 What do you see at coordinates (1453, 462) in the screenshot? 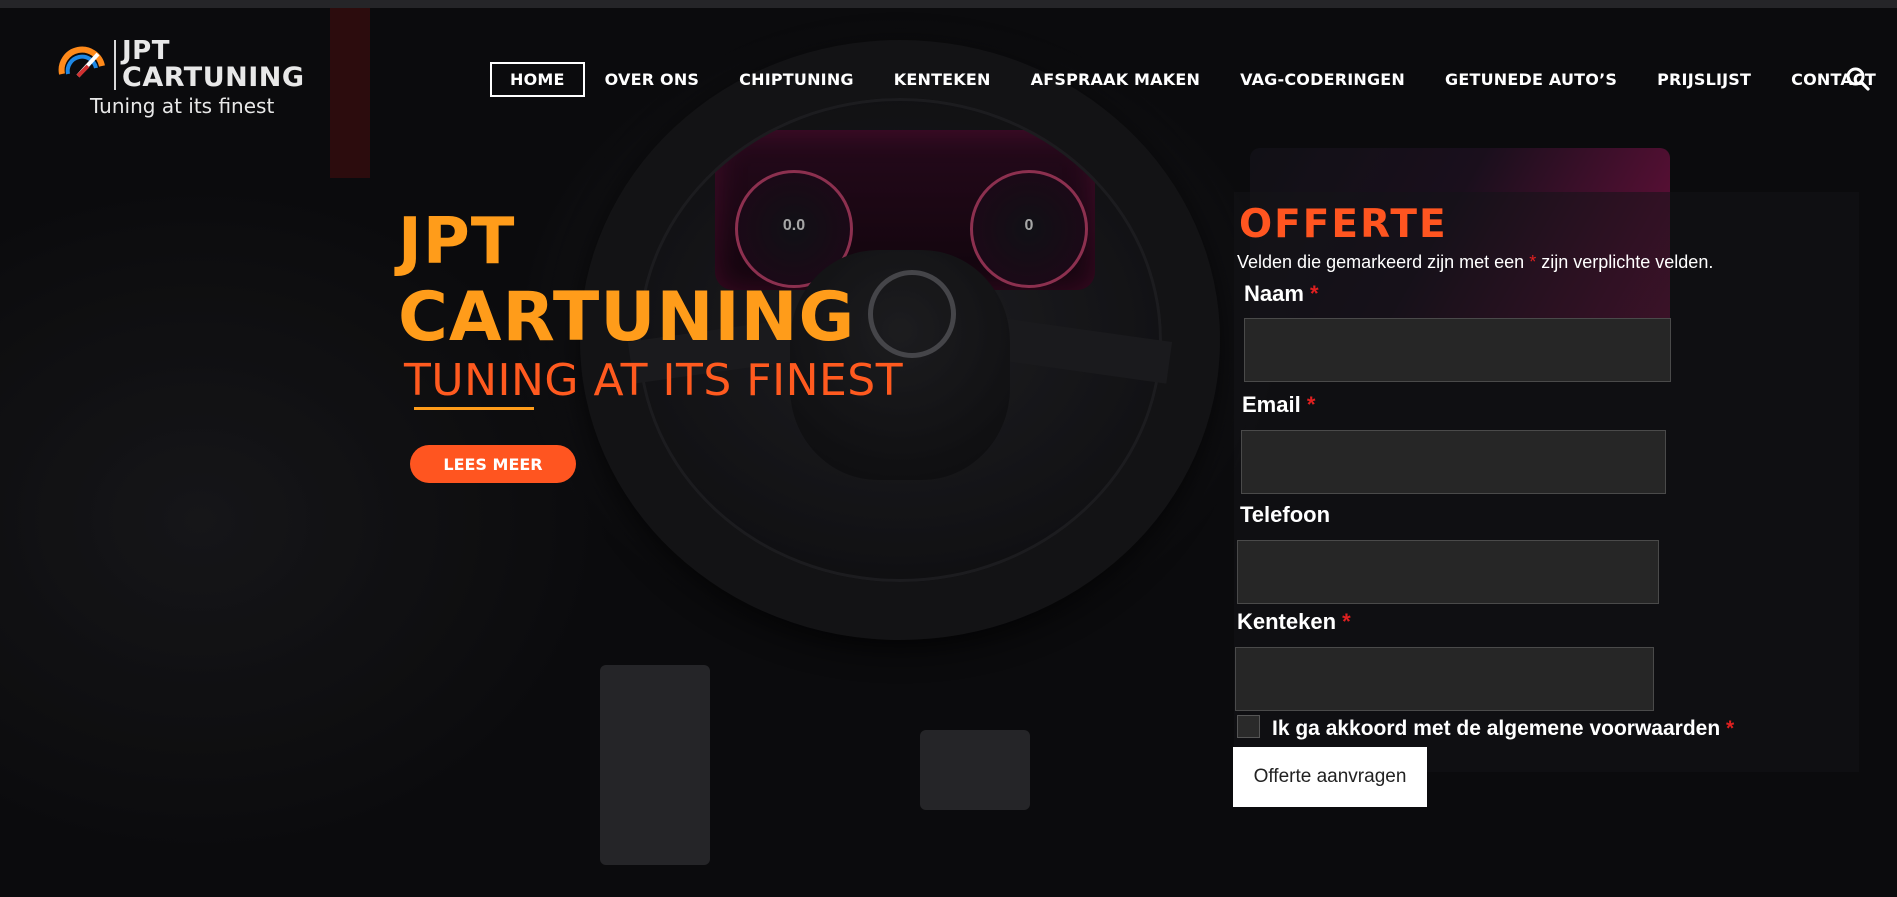
I see `email-input` at bounding box center [1453, 462].